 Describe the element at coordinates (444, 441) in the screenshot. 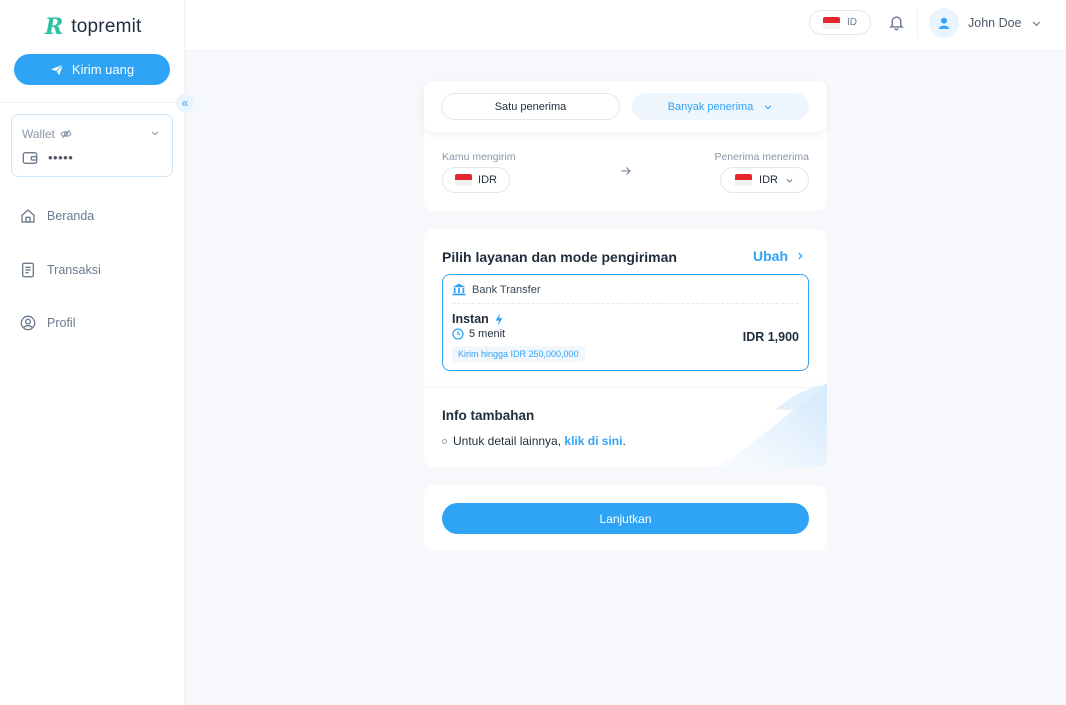

I see `bullet-icon` at that location.